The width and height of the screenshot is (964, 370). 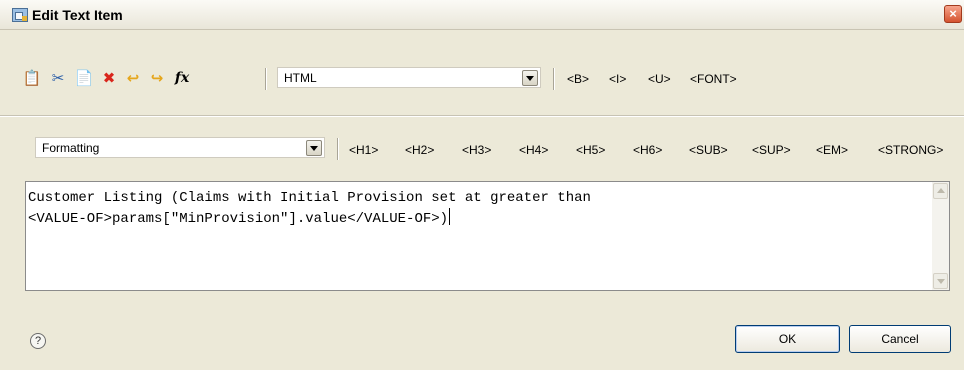 I want to click on copy-icon: 📋, so click(x=32, y=78).